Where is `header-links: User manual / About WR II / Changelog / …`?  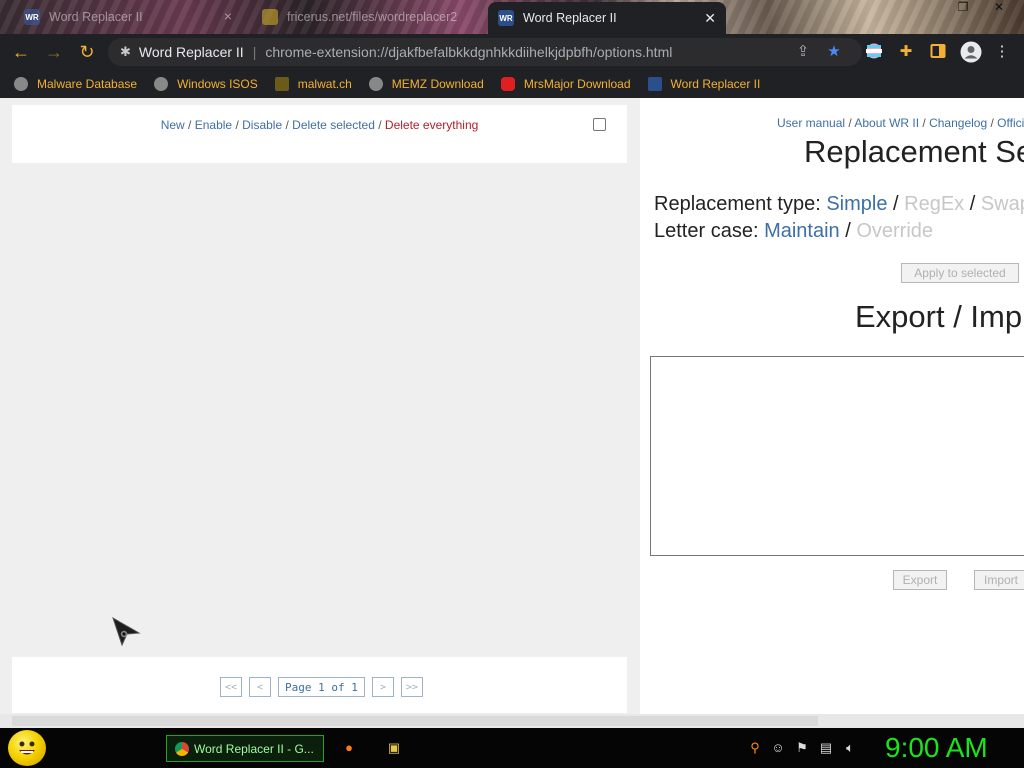 header-links: User manual / About WR II / Changelog / … is located at coordinates (900, 123).